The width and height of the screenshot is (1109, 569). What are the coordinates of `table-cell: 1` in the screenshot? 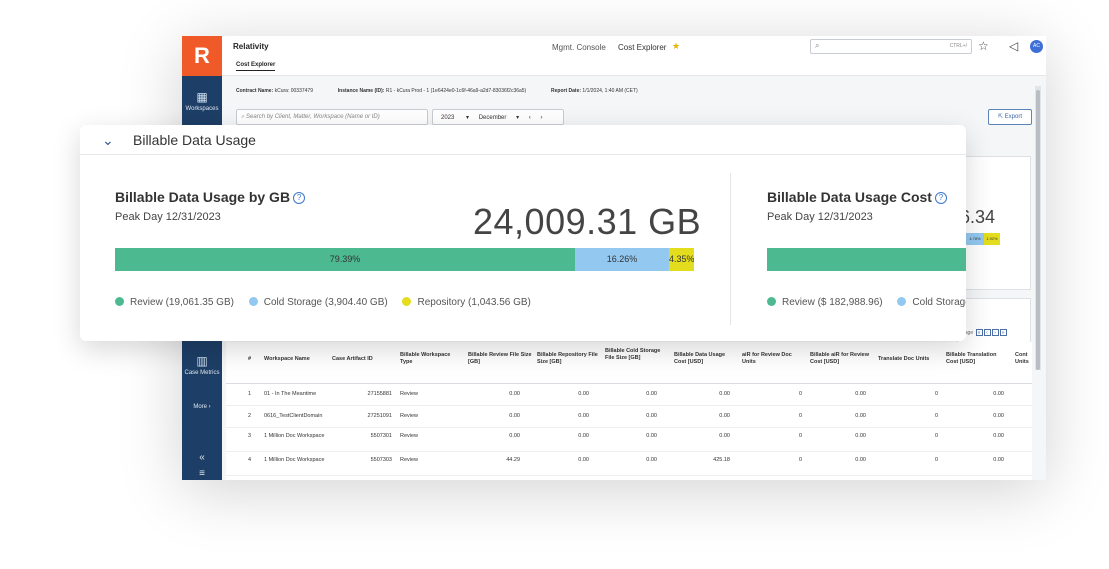 It's located at (250, 394).